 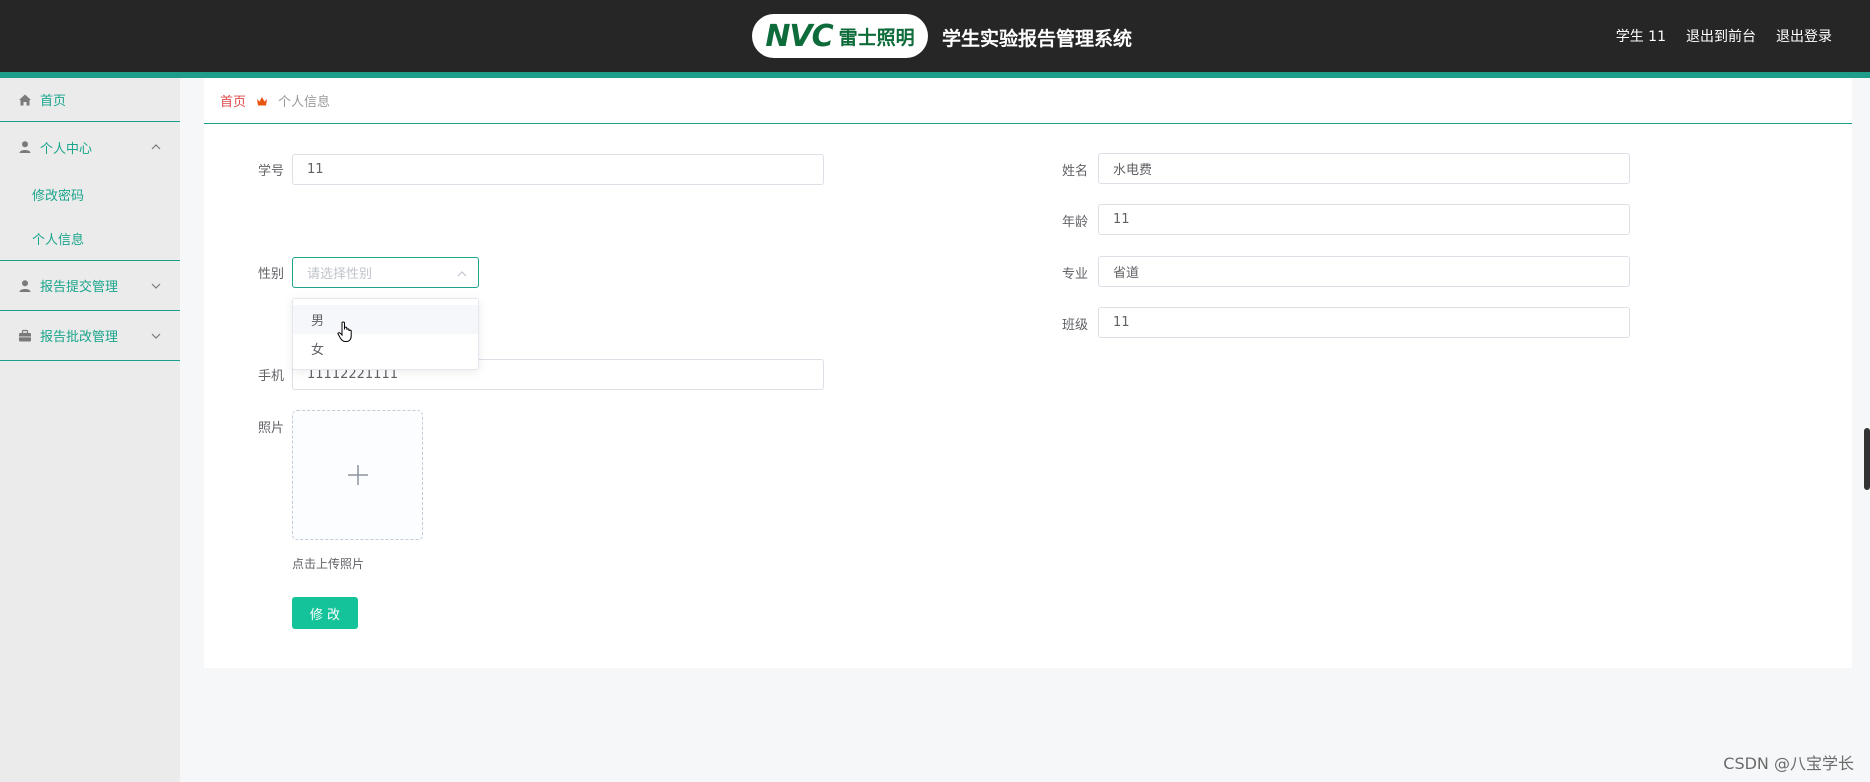 What do you see at coordinates (271, 376) in the screenshot?
I see `phone-label: 手机` at bounding box center [271, 376].